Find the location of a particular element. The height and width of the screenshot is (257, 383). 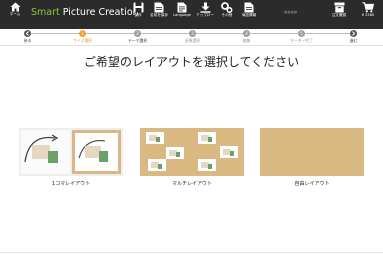

save-button: 保存 is located at coordinates (138, 10).